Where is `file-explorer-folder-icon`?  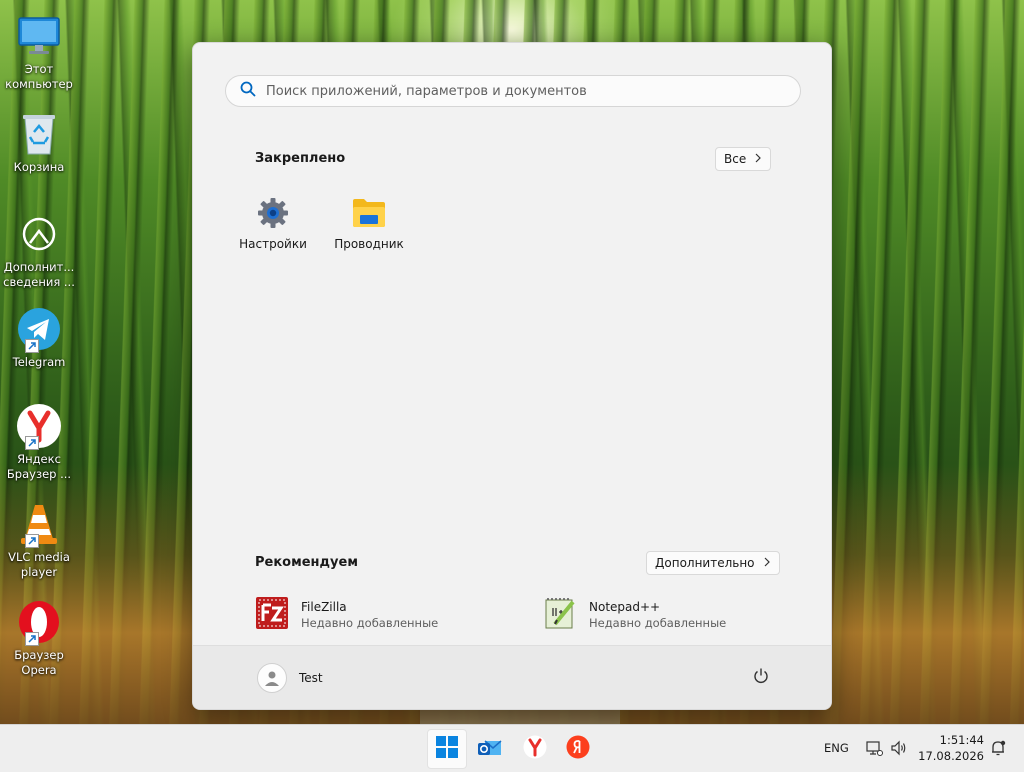 file-explorer-folder-icon is located at coordinates (369, 213).